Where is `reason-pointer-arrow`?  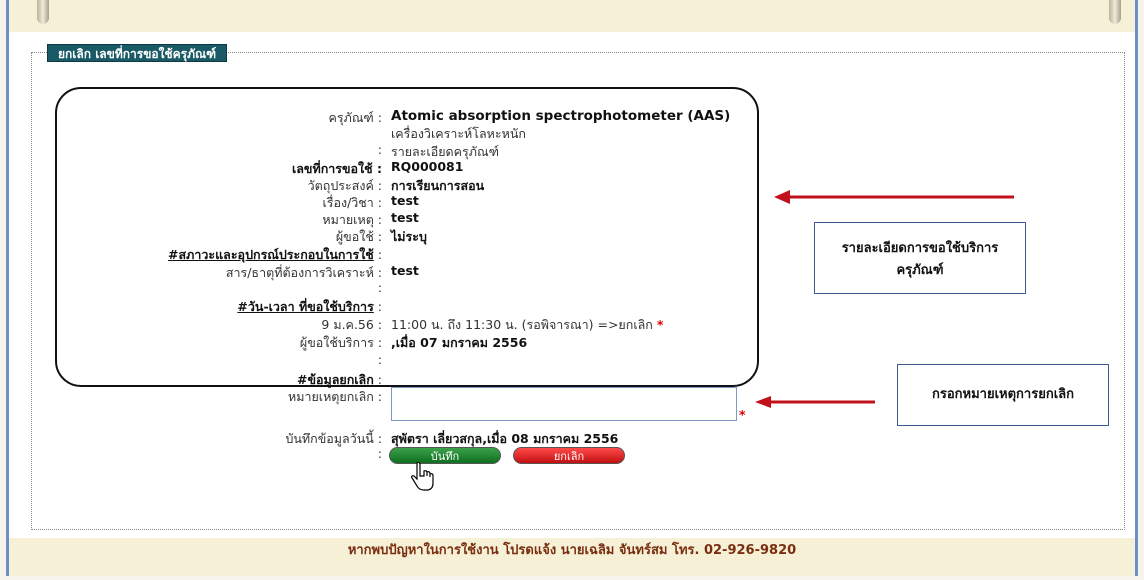 reason-pointer-arrow is located at coordinates (815, 402).